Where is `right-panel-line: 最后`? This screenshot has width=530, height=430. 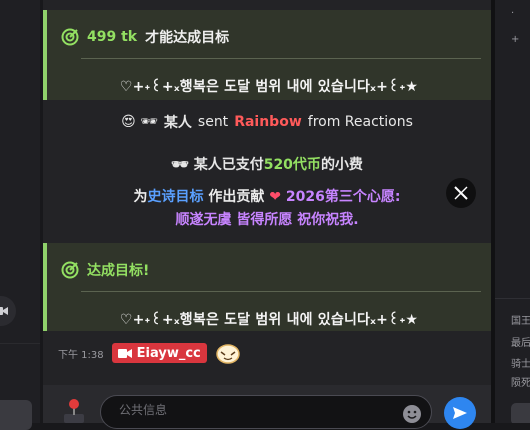 right-panel-line: 最后 is located at coordinates (520, 343).